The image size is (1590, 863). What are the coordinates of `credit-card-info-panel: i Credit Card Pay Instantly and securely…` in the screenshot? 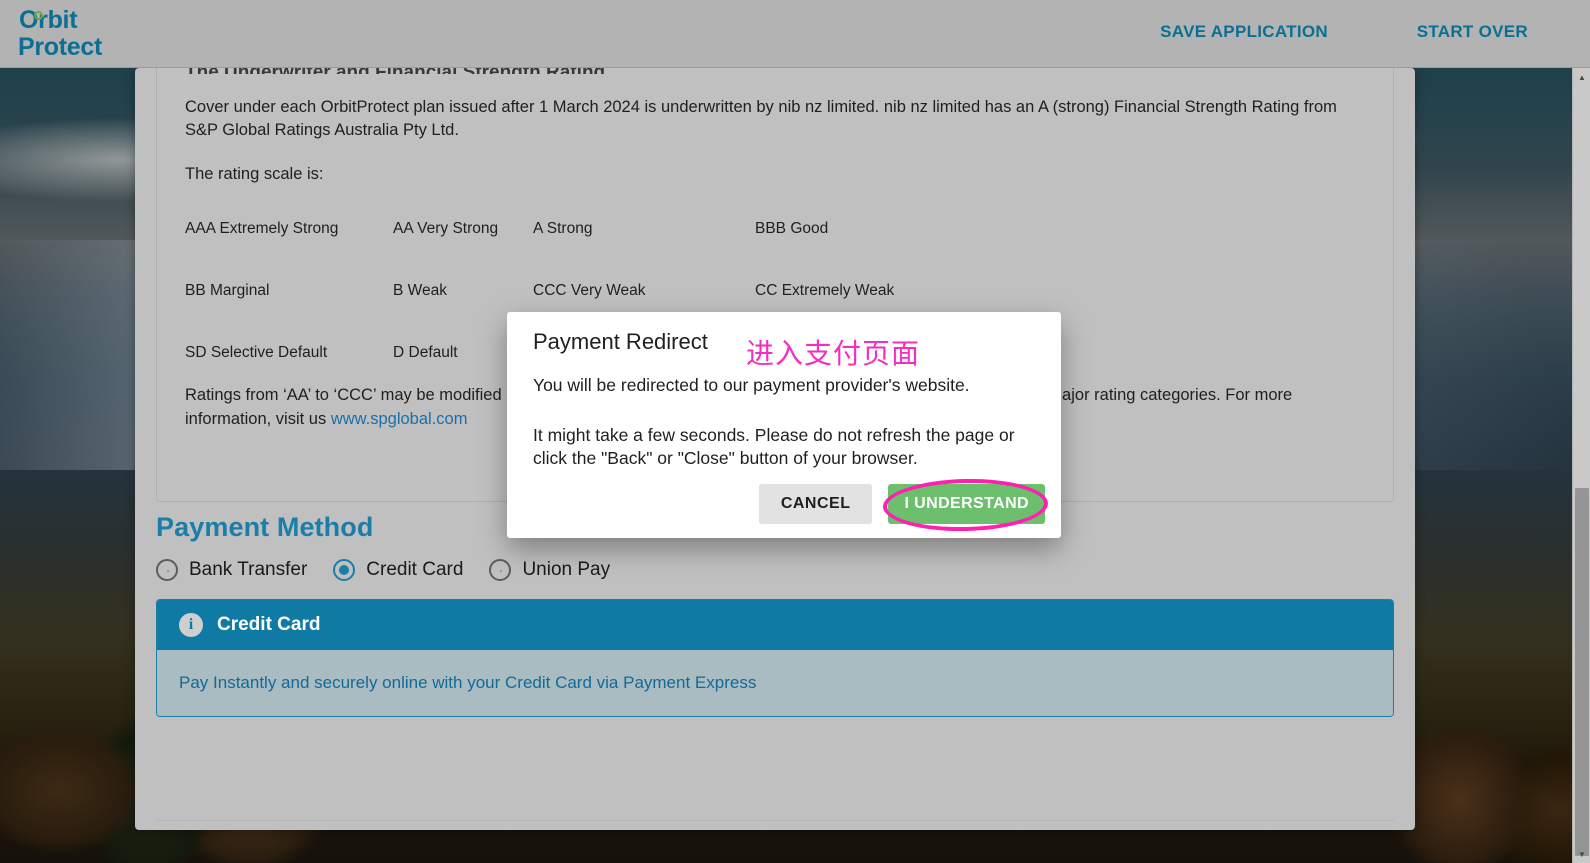 It's located at (775, 658).